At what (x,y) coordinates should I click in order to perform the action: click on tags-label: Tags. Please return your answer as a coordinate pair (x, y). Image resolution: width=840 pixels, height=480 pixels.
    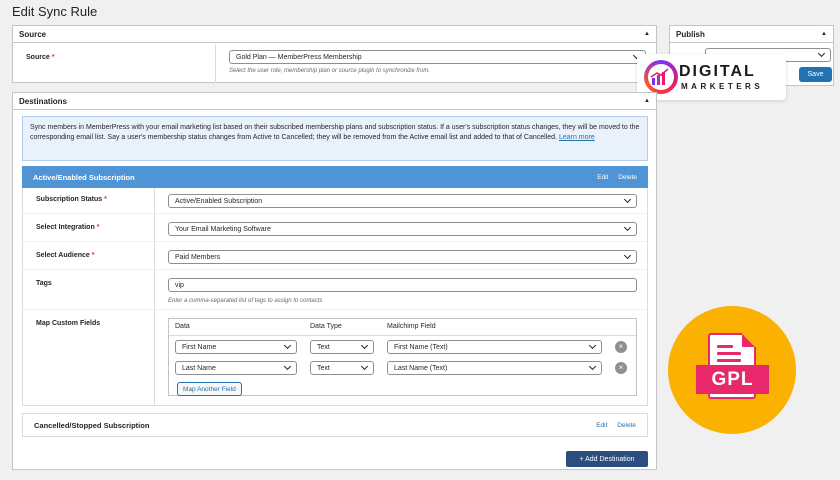
    Looking at the image, I should click on (44, 283).